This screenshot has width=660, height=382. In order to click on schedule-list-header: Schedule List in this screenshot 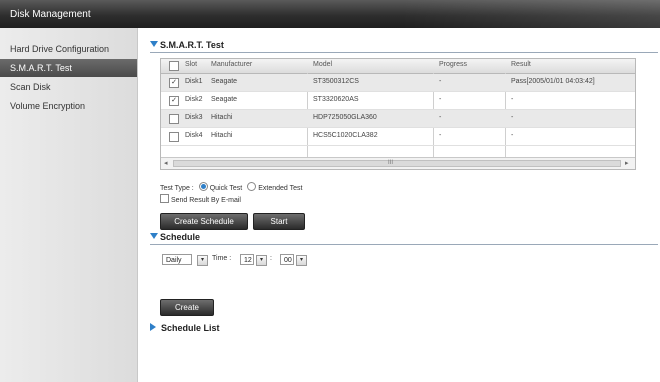, I will do `click(185, 328)`.